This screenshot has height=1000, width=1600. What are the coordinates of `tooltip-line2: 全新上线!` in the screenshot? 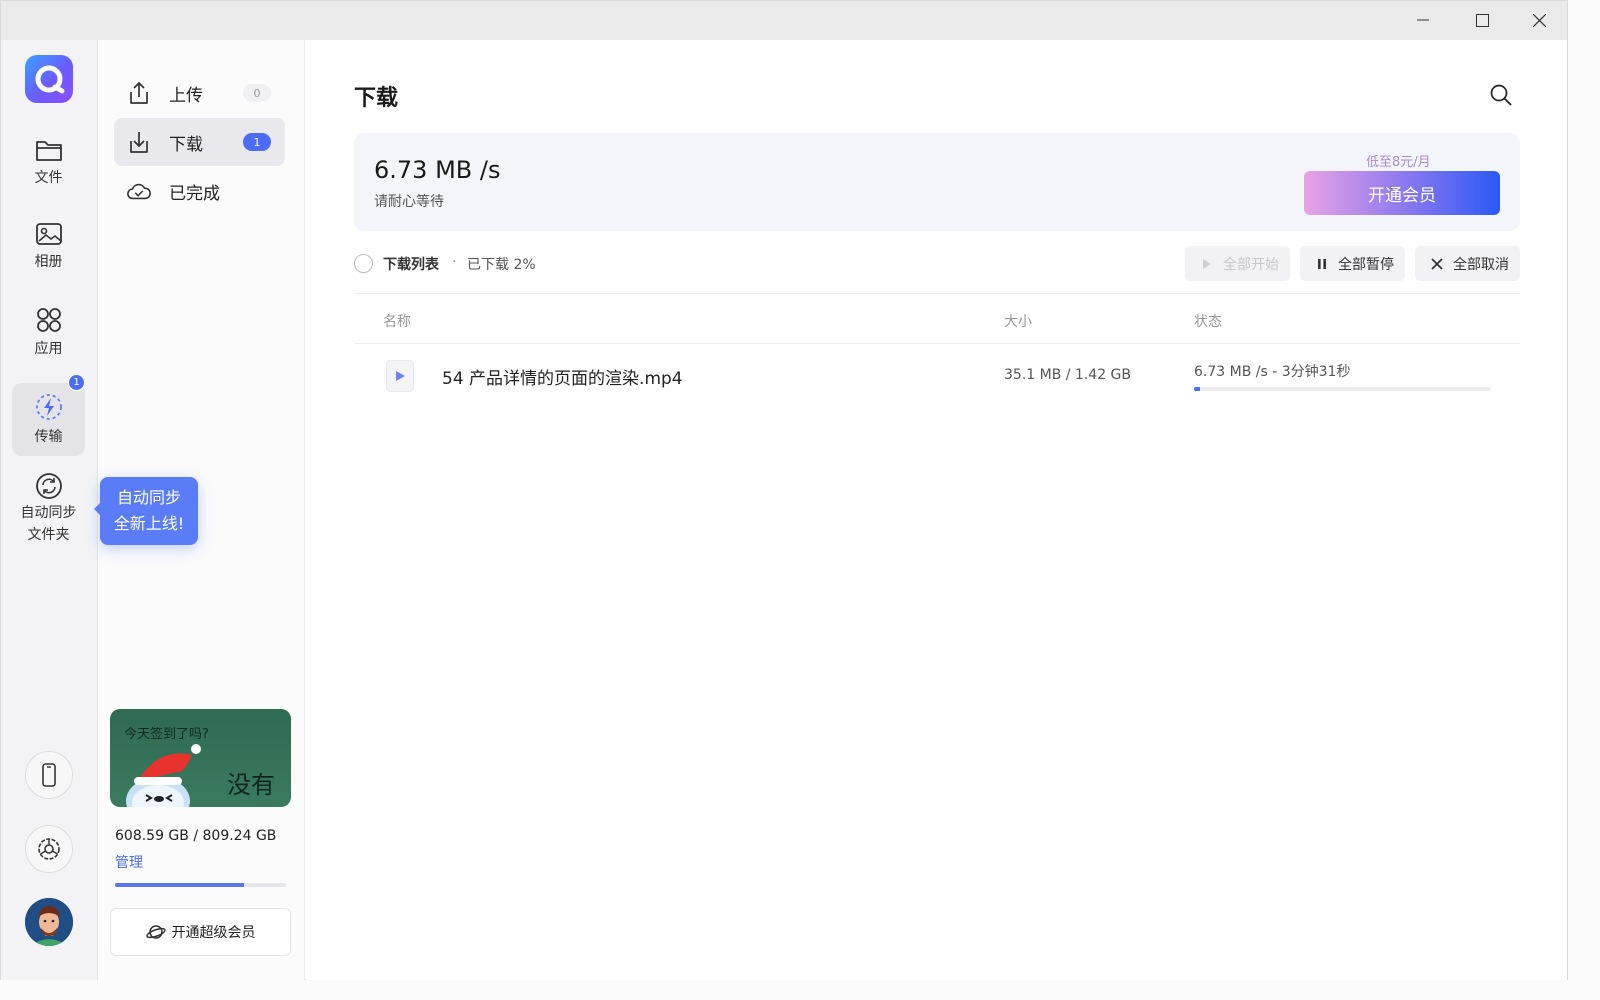 It's located at (149, 523).